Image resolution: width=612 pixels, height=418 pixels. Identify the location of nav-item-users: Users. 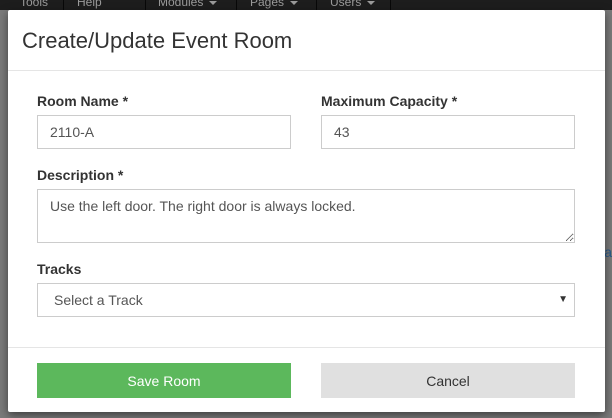
(353, 5).